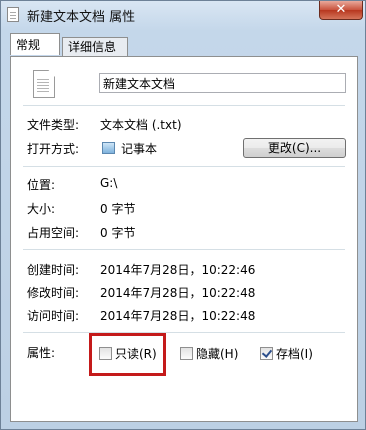 The height and width of the screenshot is (430, 366). Describe the element at coordinates (53, 125) in the screenshot. I see `file-type-label: 文件类型:` at that location.